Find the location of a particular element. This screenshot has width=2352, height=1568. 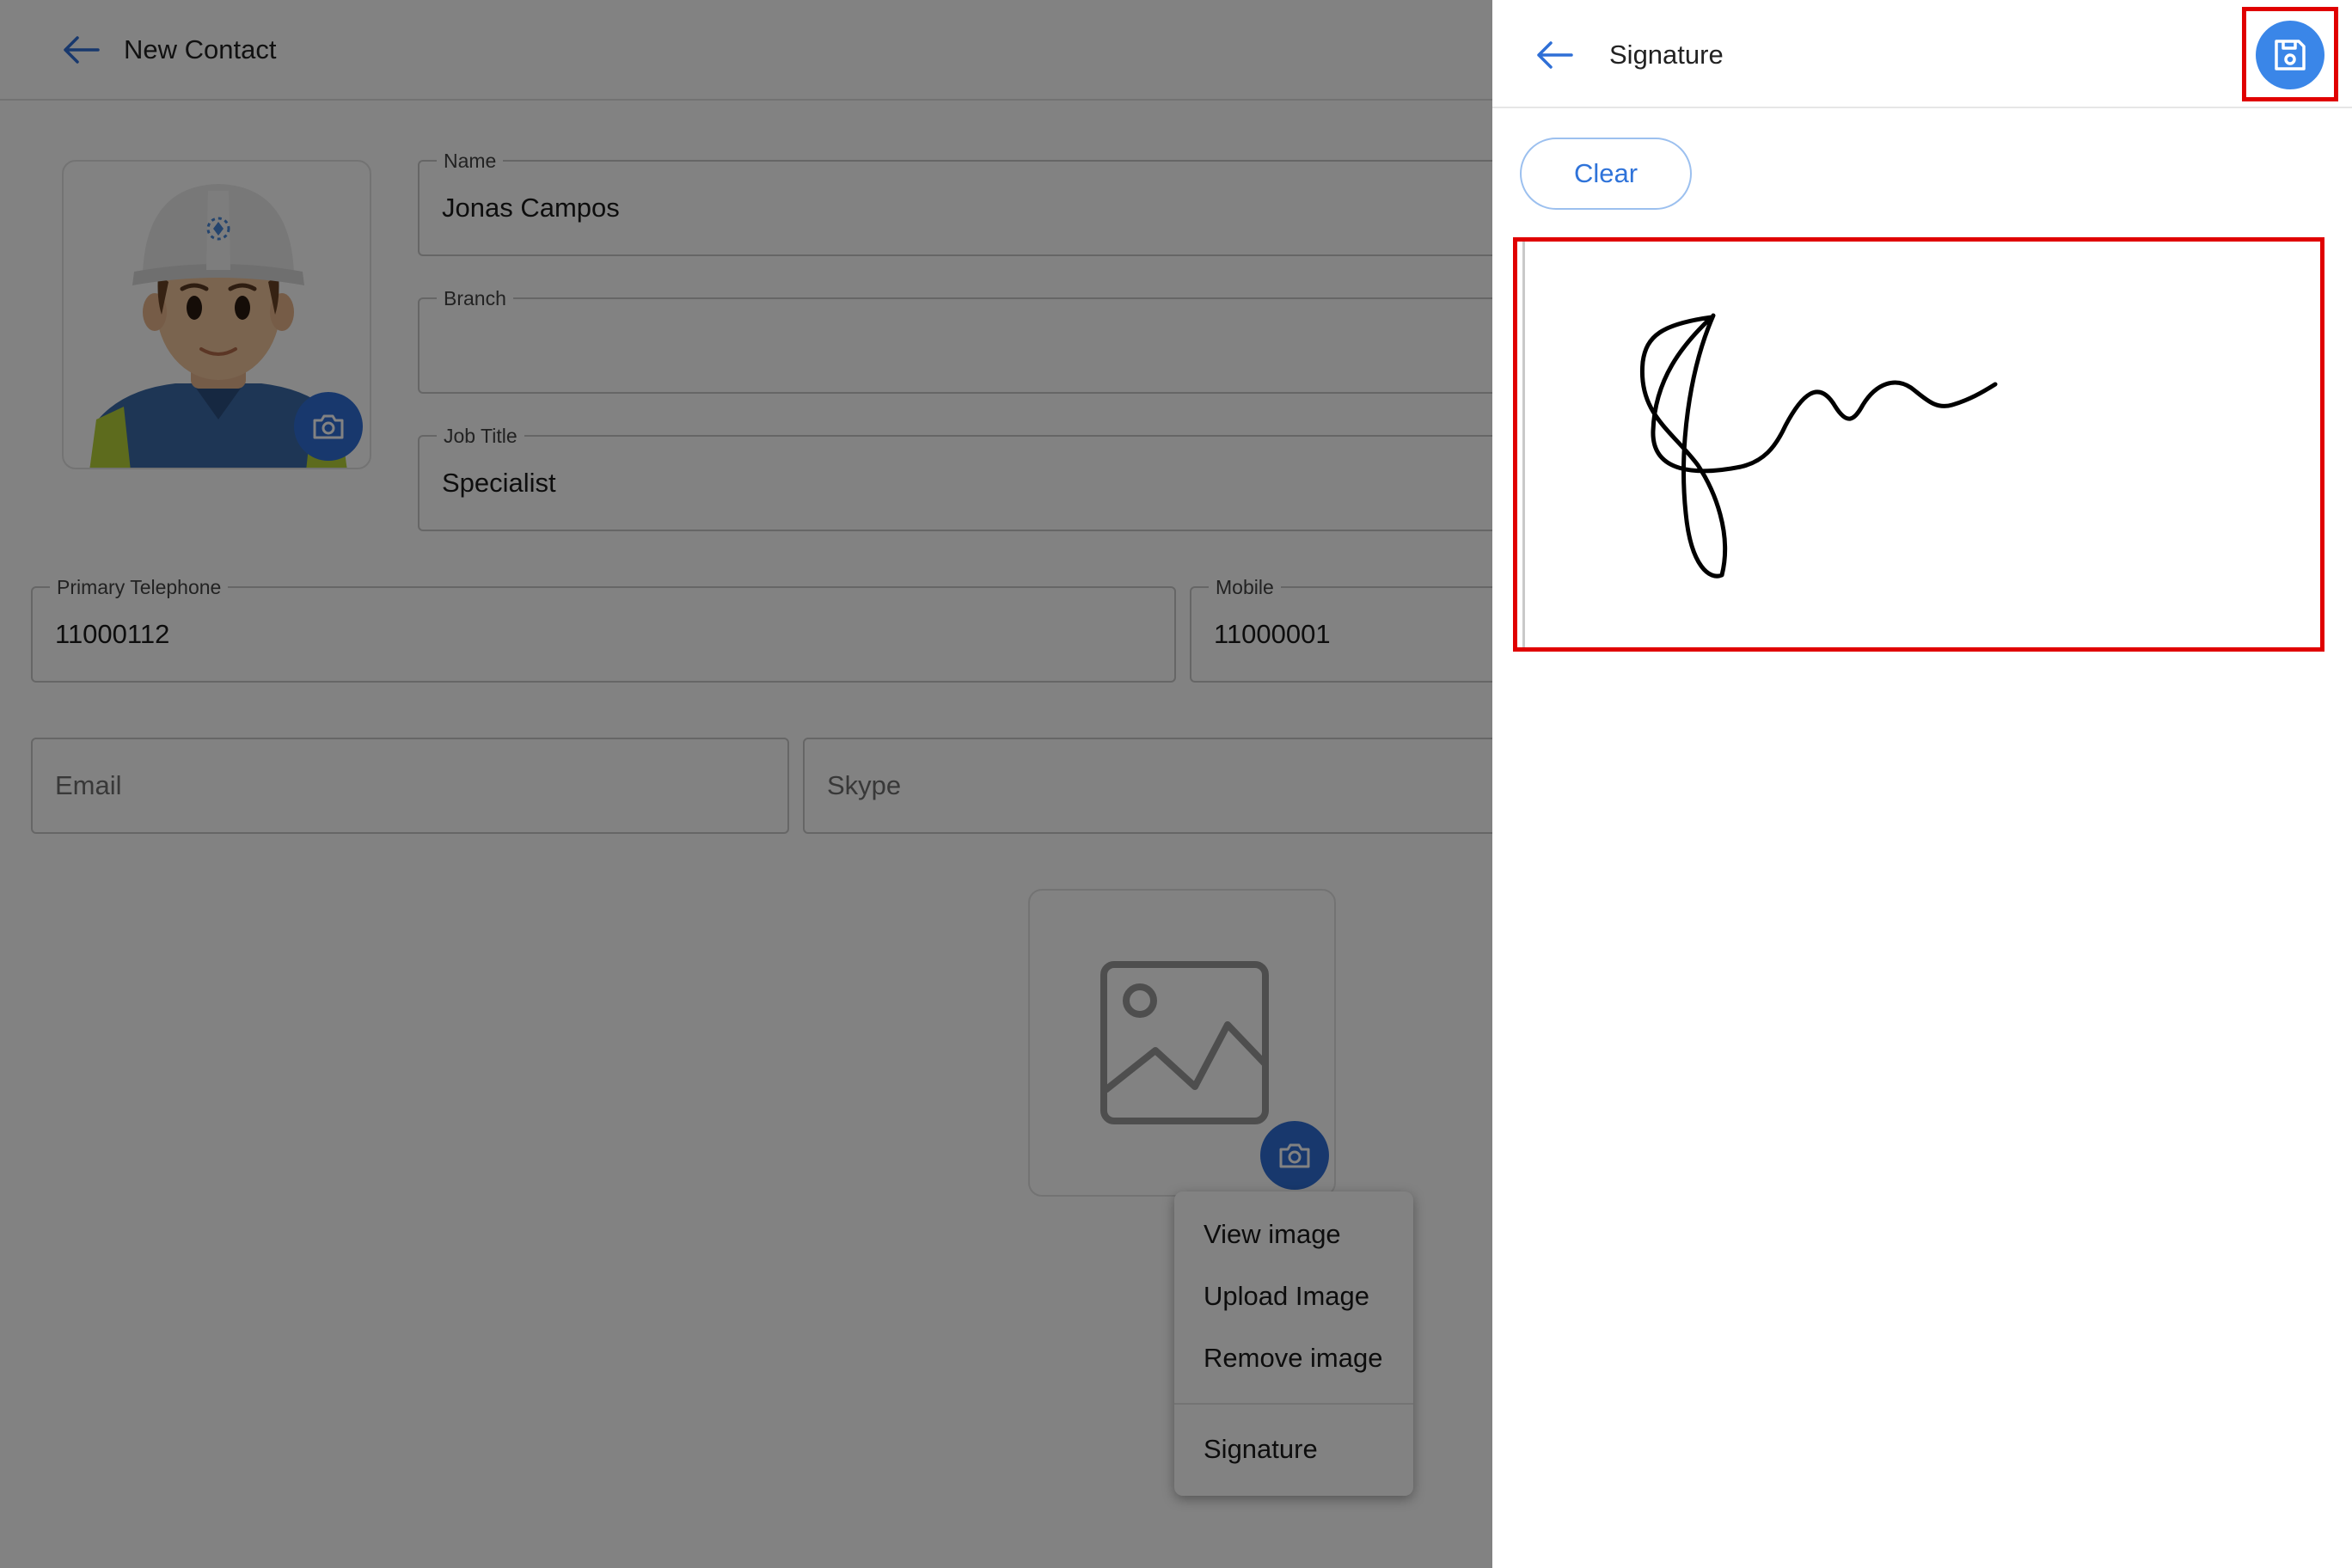

signature-stroke is located at coordinates (1818, 446).